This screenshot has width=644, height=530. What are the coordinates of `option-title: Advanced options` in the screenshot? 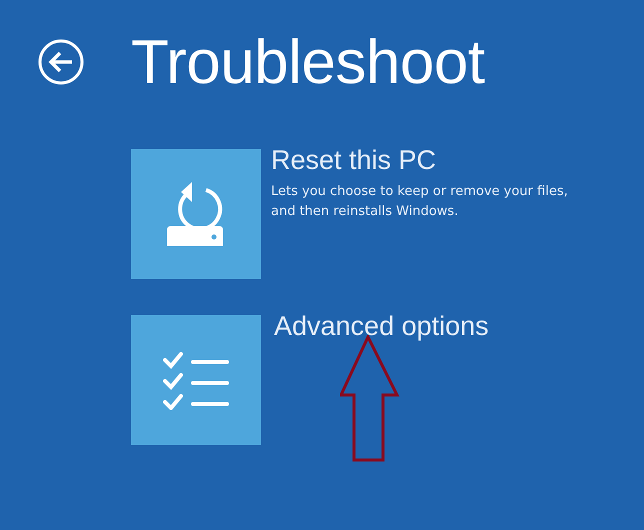 It's located at (381, 326).